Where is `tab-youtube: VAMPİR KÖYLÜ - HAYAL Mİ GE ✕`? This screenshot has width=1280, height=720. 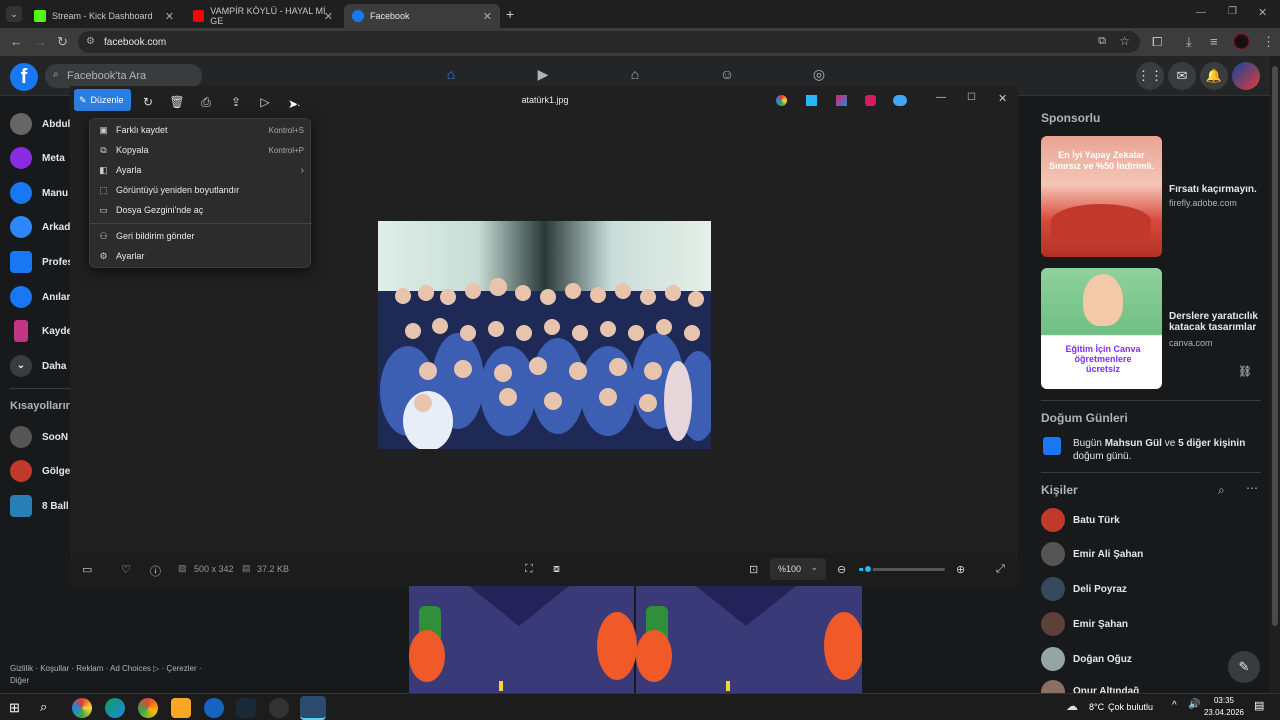 tab-youtube: VAMPİR KÖYLÜ - HAYAL Mİ GE ✕ is located at coordinates (263, 16).